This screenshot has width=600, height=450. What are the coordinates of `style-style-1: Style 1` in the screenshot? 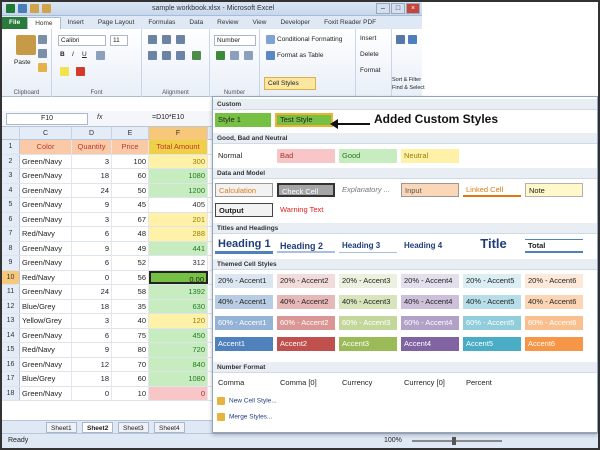 It's located at (243, 120).